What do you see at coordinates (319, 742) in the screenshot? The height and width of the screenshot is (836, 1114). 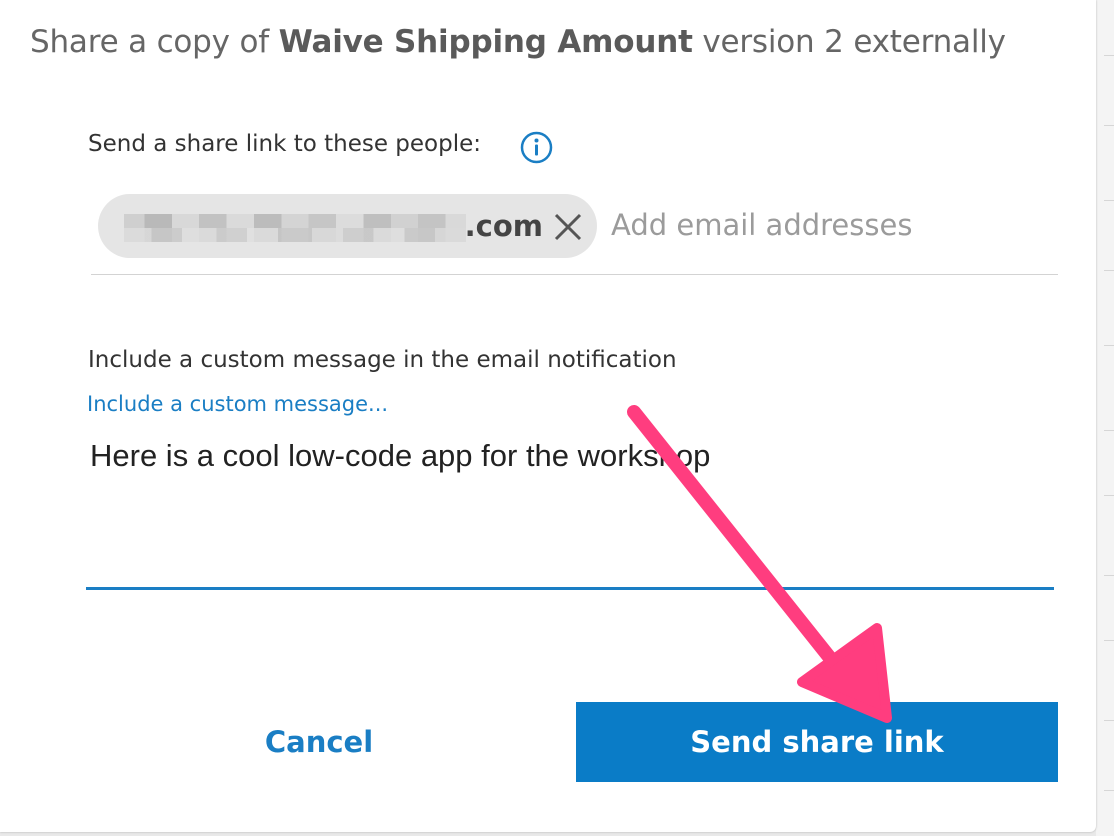 I see `cancel-button: Cancel` at bounding box center [319, 742].